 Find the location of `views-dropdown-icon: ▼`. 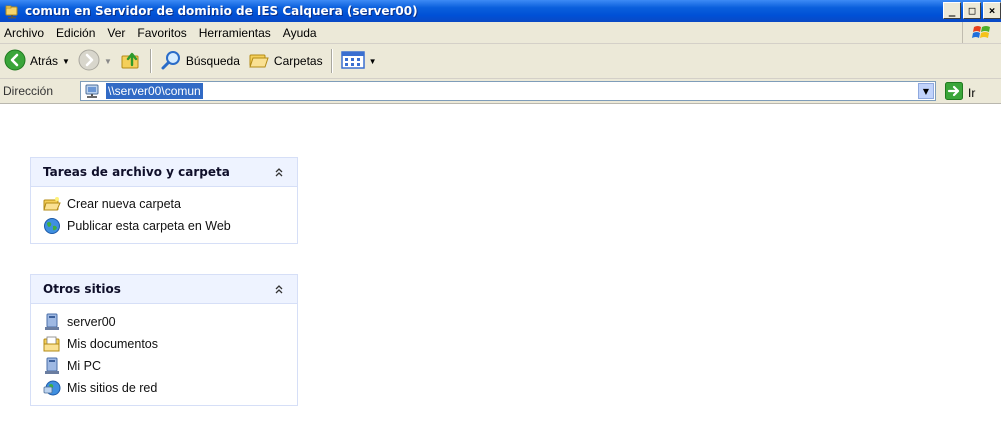

views-dropdown-icon: ▼ is located at coordinates (373, 61).